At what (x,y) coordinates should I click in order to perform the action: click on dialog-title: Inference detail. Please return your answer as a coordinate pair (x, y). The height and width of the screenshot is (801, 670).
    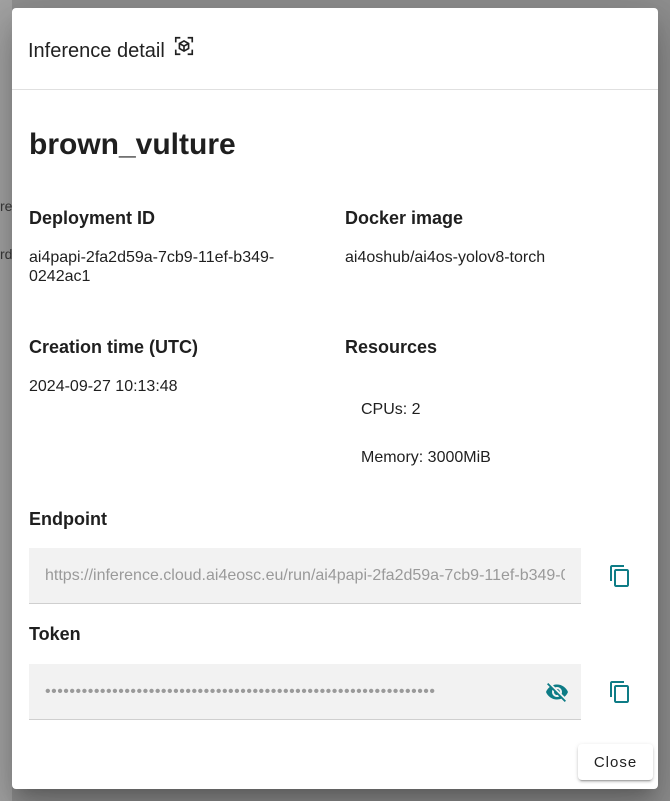
    Looking at the image, I should click on (96, 51).